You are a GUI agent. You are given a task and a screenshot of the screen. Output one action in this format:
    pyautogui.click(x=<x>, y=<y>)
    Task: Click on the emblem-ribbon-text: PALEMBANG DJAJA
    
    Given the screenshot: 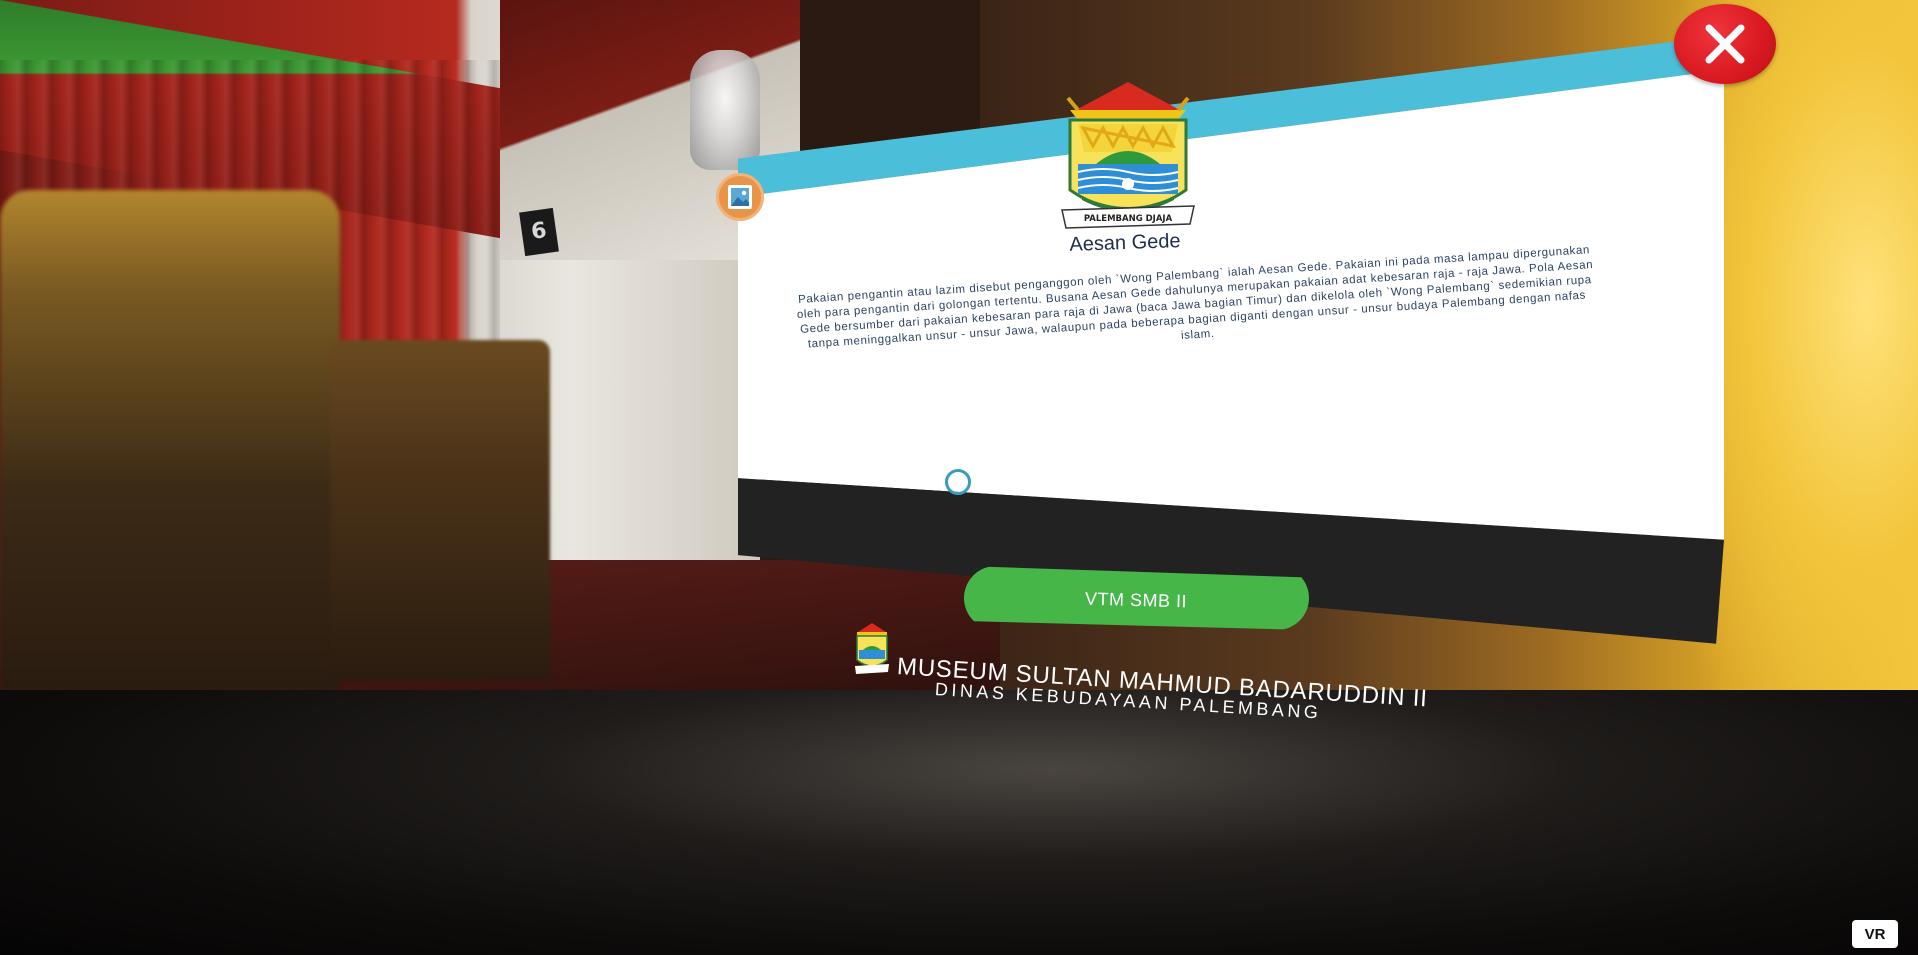 What is the action you would take?
    pyautogui.click(x=1128, y=219)
    